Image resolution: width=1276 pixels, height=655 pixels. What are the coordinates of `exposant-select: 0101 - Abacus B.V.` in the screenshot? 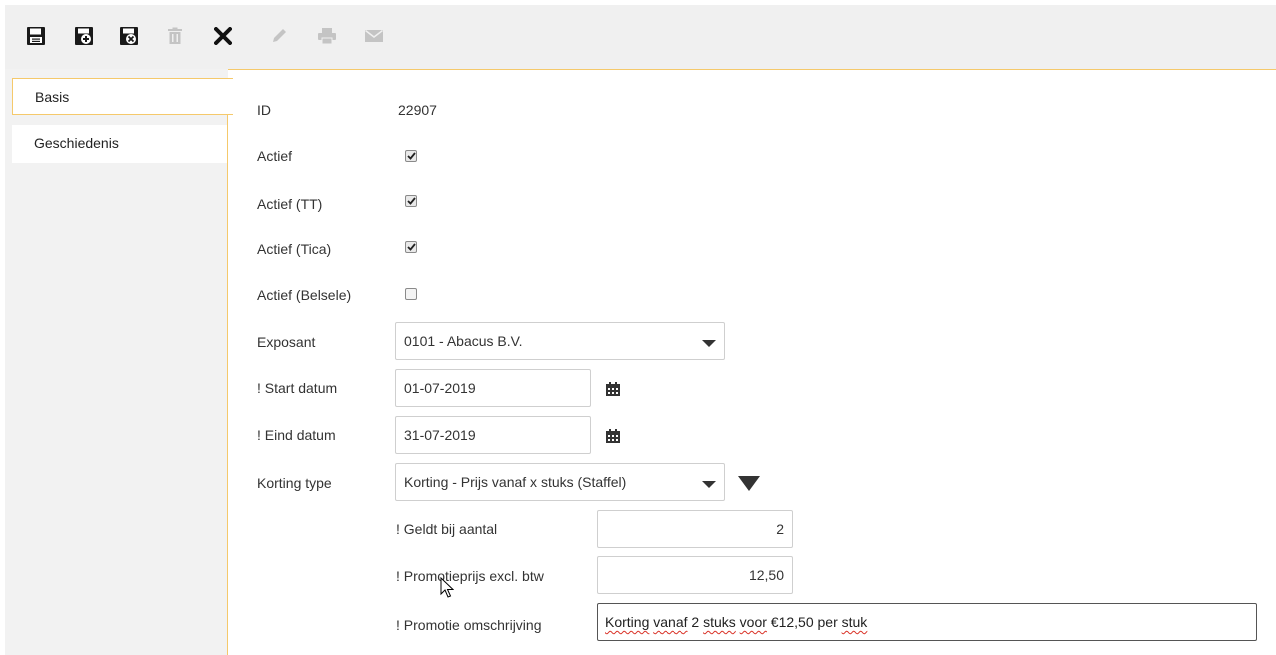 It's located at (560, 341).